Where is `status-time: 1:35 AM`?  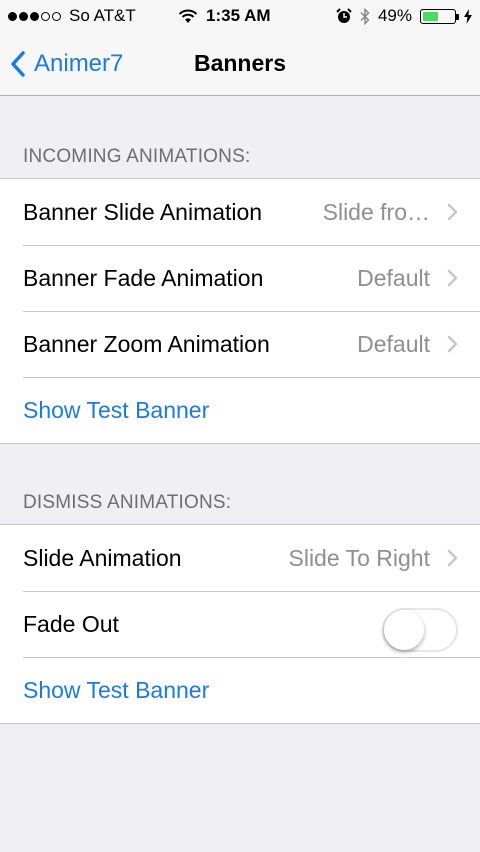 status-time: 1:35 AM is located at coordinates (238, 15).